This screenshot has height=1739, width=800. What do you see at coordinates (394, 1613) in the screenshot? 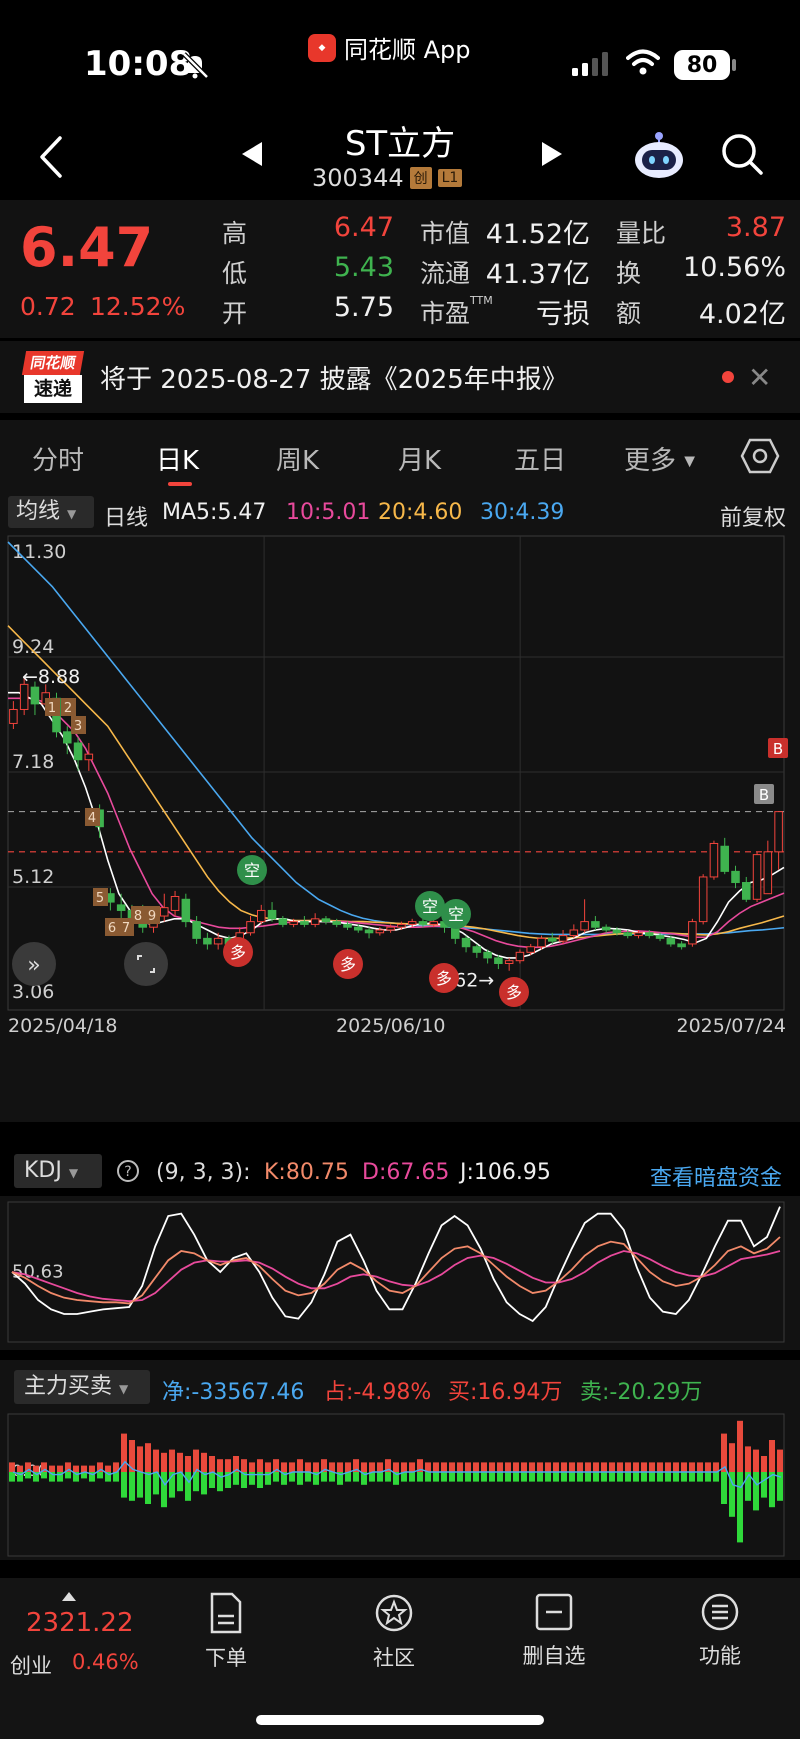
I see `community-star-icon` at bounding box center [394, 1613].